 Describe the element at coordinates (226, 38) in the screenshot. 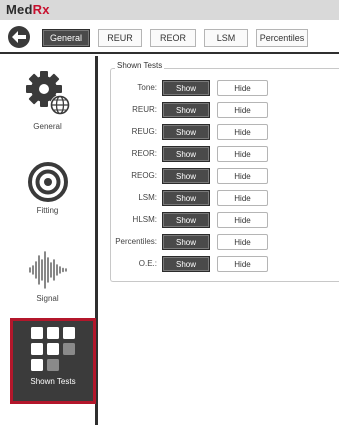

I see `tab-lsm: LSM` at that location.